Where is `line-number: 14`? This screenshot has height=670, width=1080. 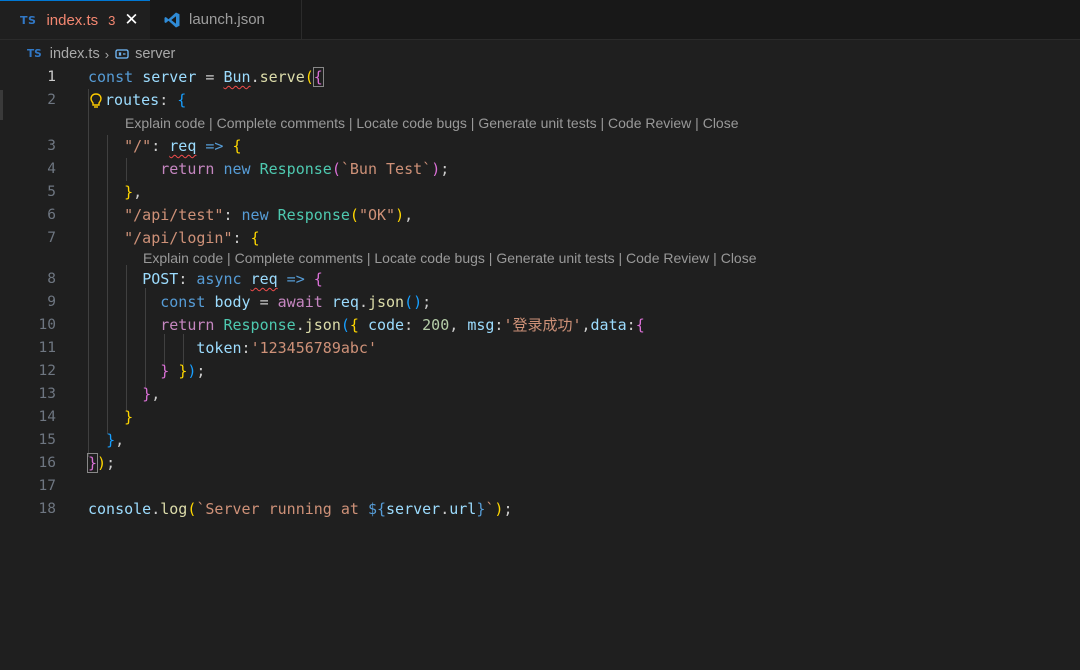 line-number: 14 is located at coordinates (47, 417).